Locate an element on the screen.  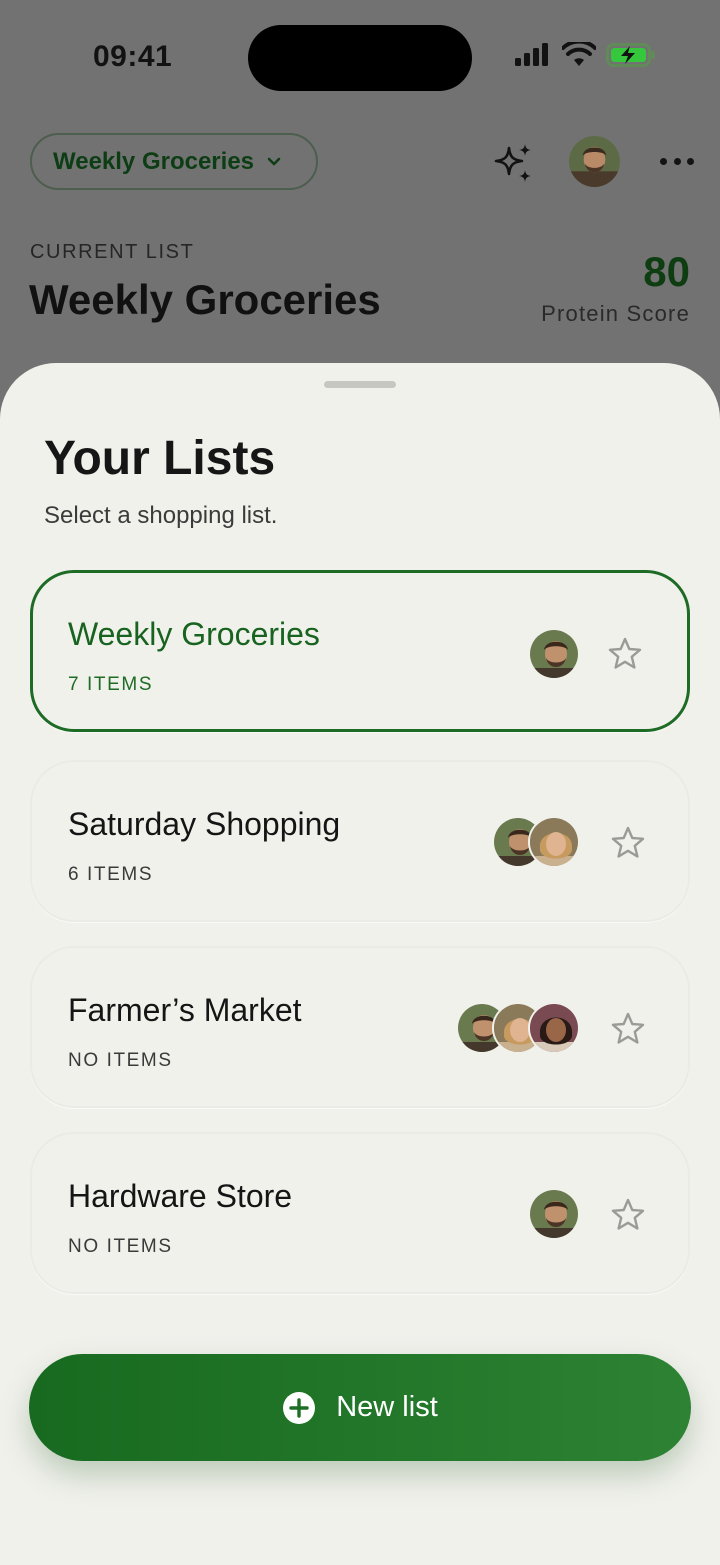
sheet-grabber is located at coordinates (360, 384).